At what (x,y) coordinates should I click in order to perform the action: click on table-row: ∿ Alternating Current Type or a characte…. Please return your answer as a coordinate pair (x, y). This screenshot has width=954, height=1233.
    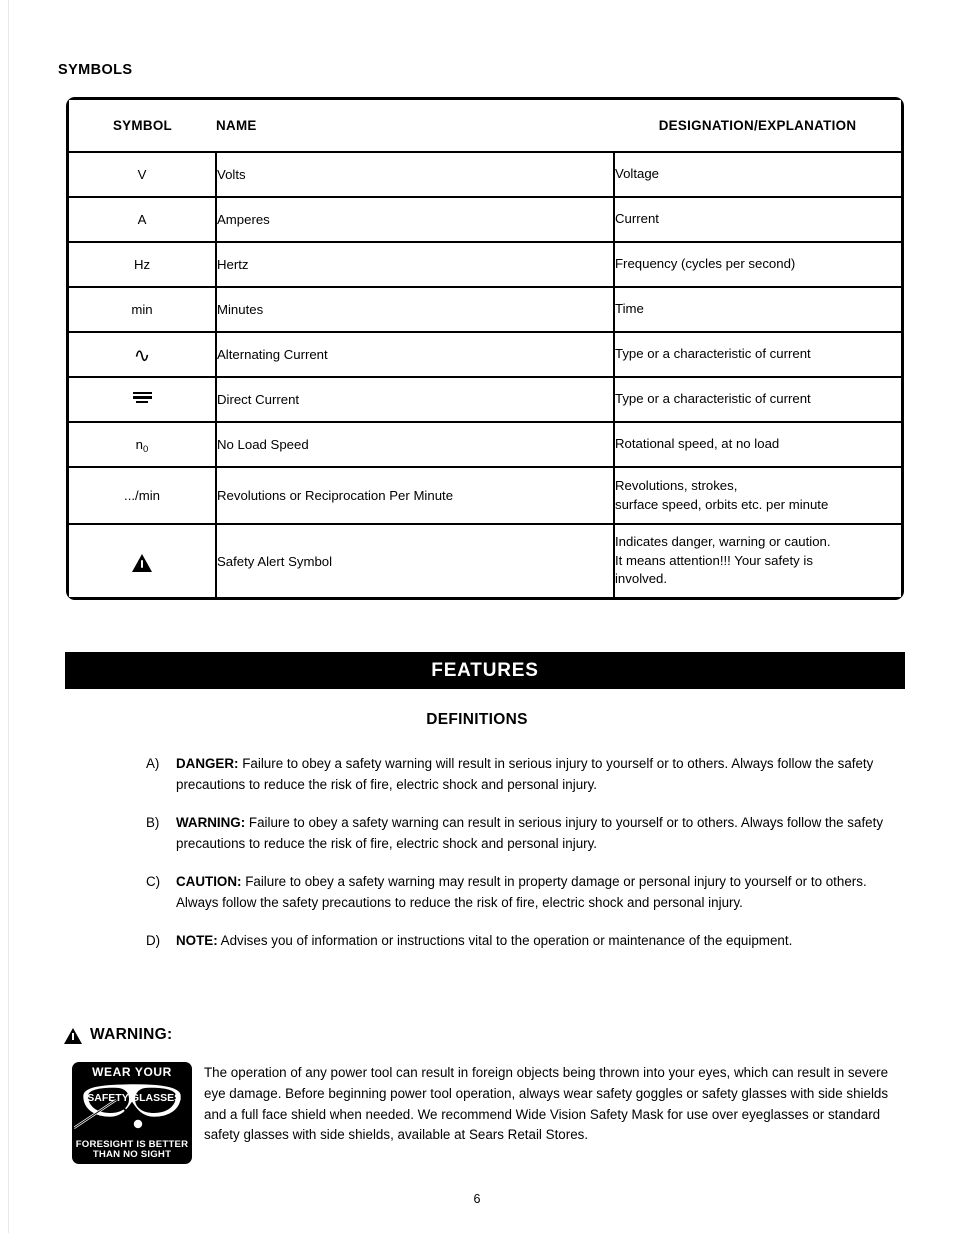
    Looking at the image, I should click on (485, 355).